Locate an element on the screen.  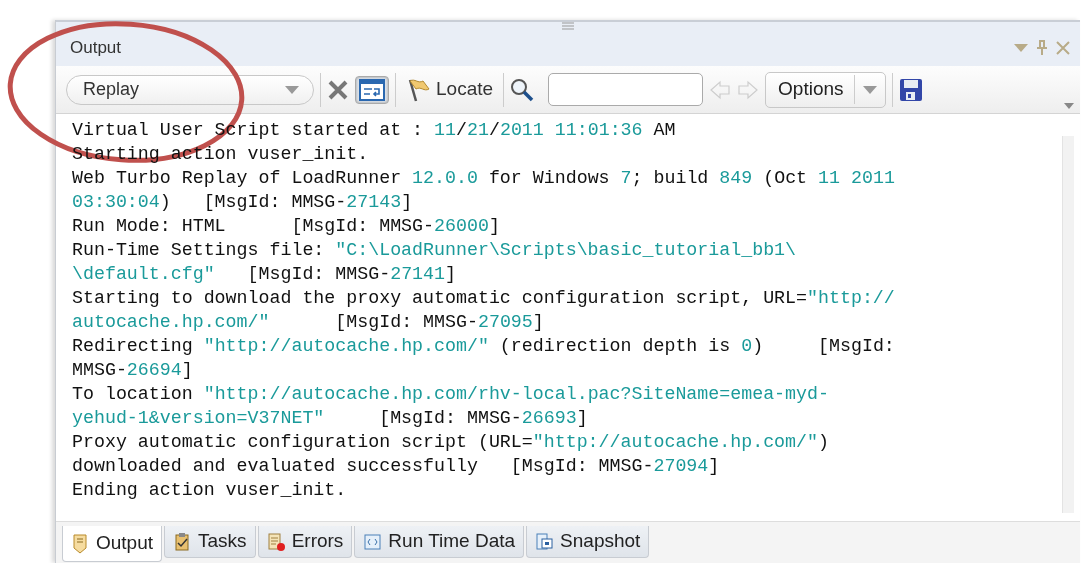
flag-icon is located at coordinates (419, 89).